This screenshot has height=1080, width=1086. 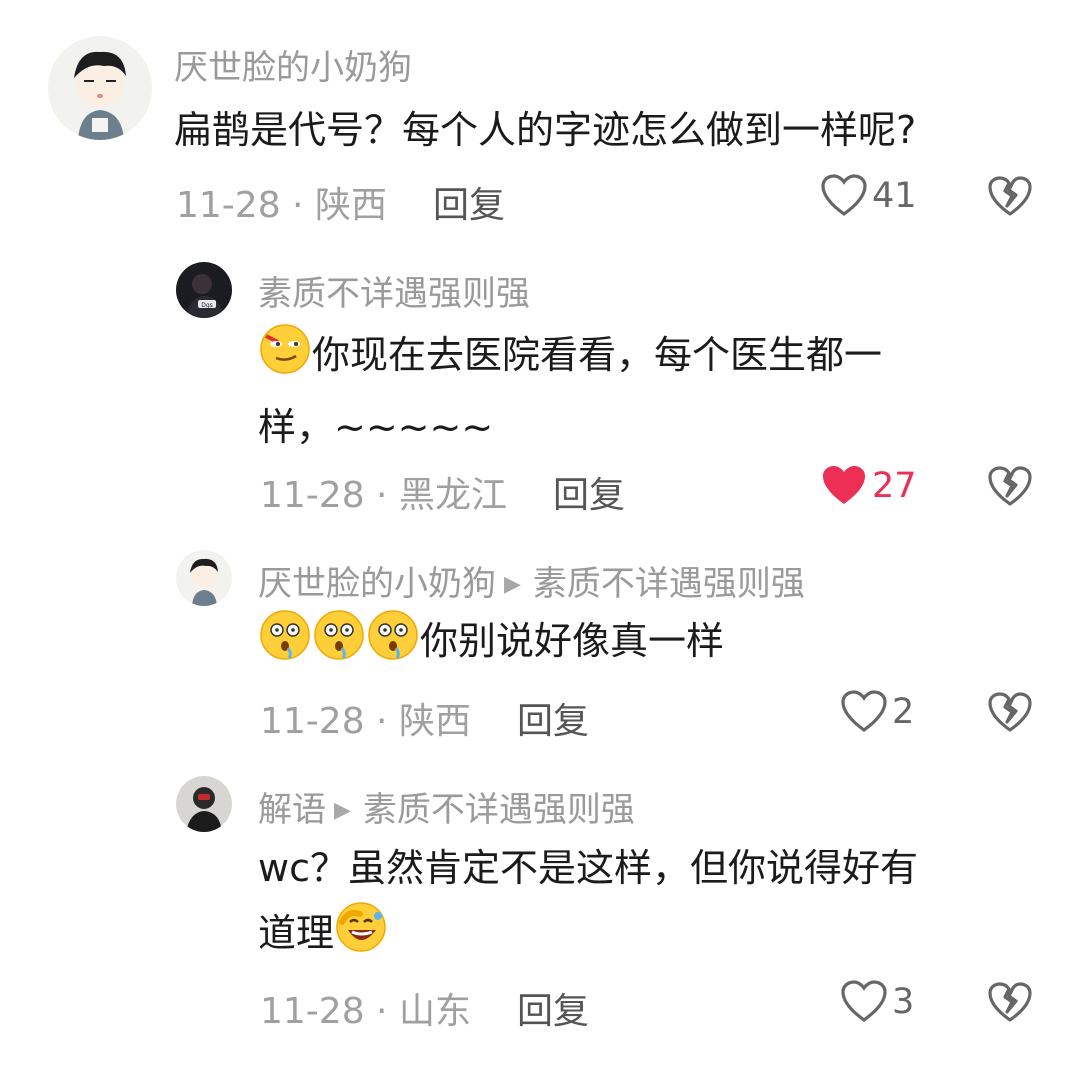 What do you see at coordinates (588, 868) in the screenshot?
I see `comment-4-text-line1: wc？虽然肯定不是这样，但你说得好有` at bounding box center [588, 868].